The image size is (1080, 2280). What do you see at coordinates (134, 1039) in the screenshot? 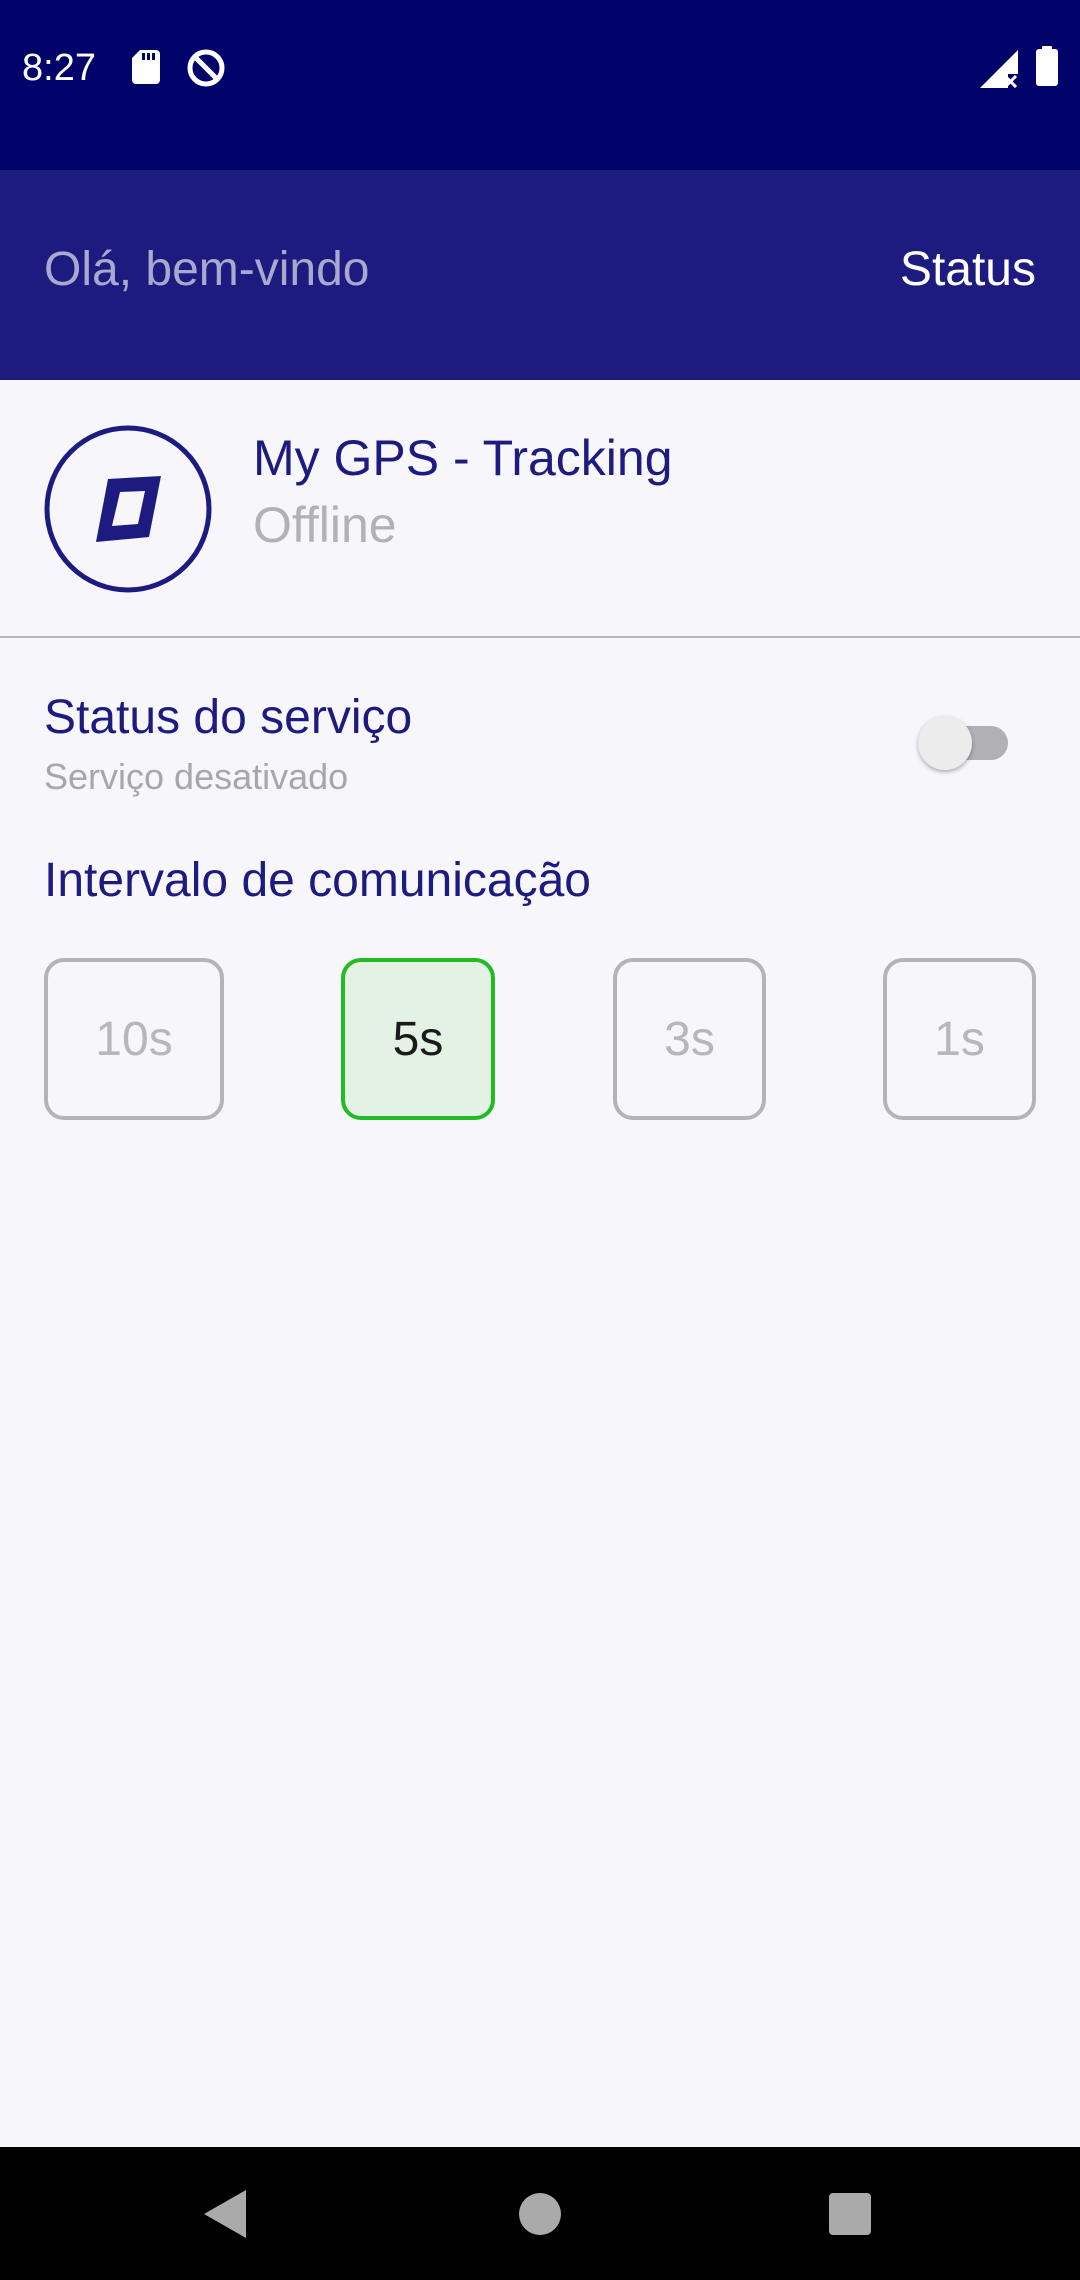
I see `interval-option-10s: 10s` at bounding box center [134, 1039].